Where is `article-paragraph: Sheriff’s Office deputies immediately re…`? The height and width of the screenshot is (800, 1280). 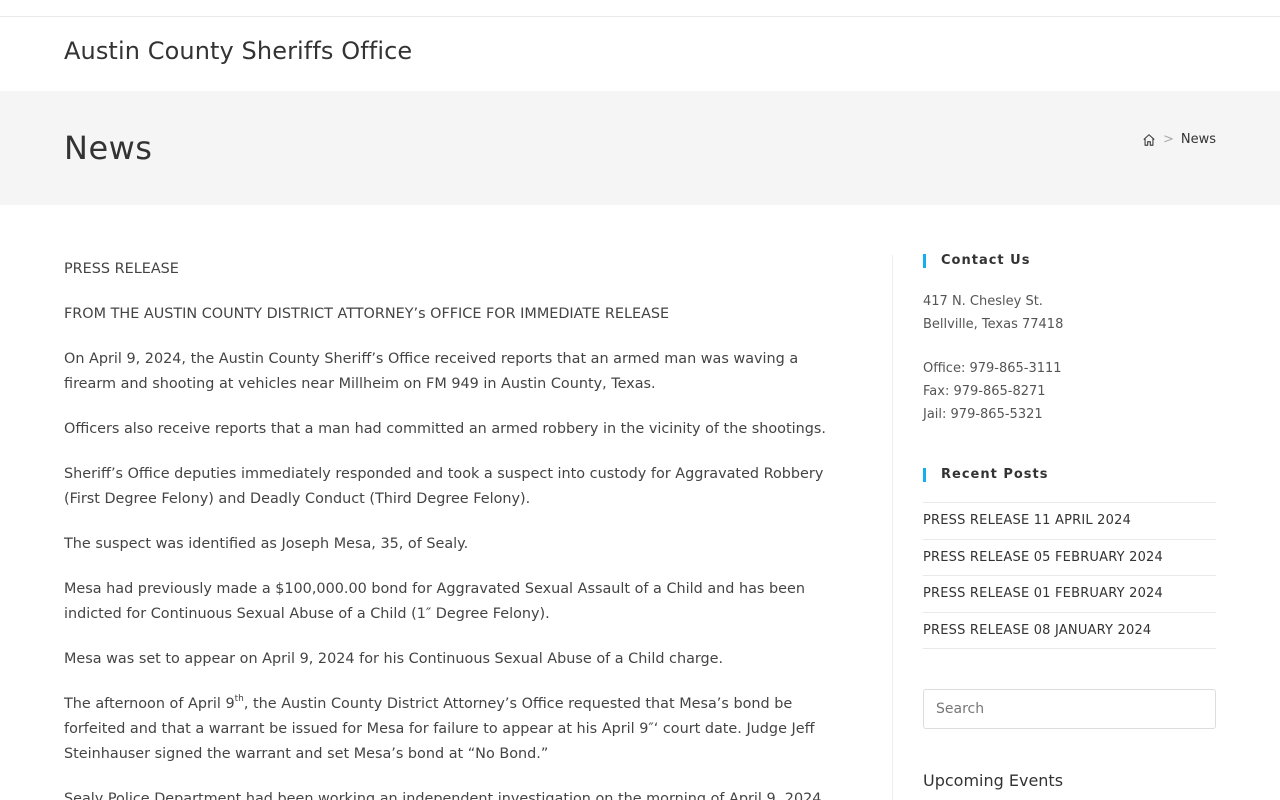 article-paragraph: Sheriff’s Office deputies immediately re… is located at coordinates (444, 486).